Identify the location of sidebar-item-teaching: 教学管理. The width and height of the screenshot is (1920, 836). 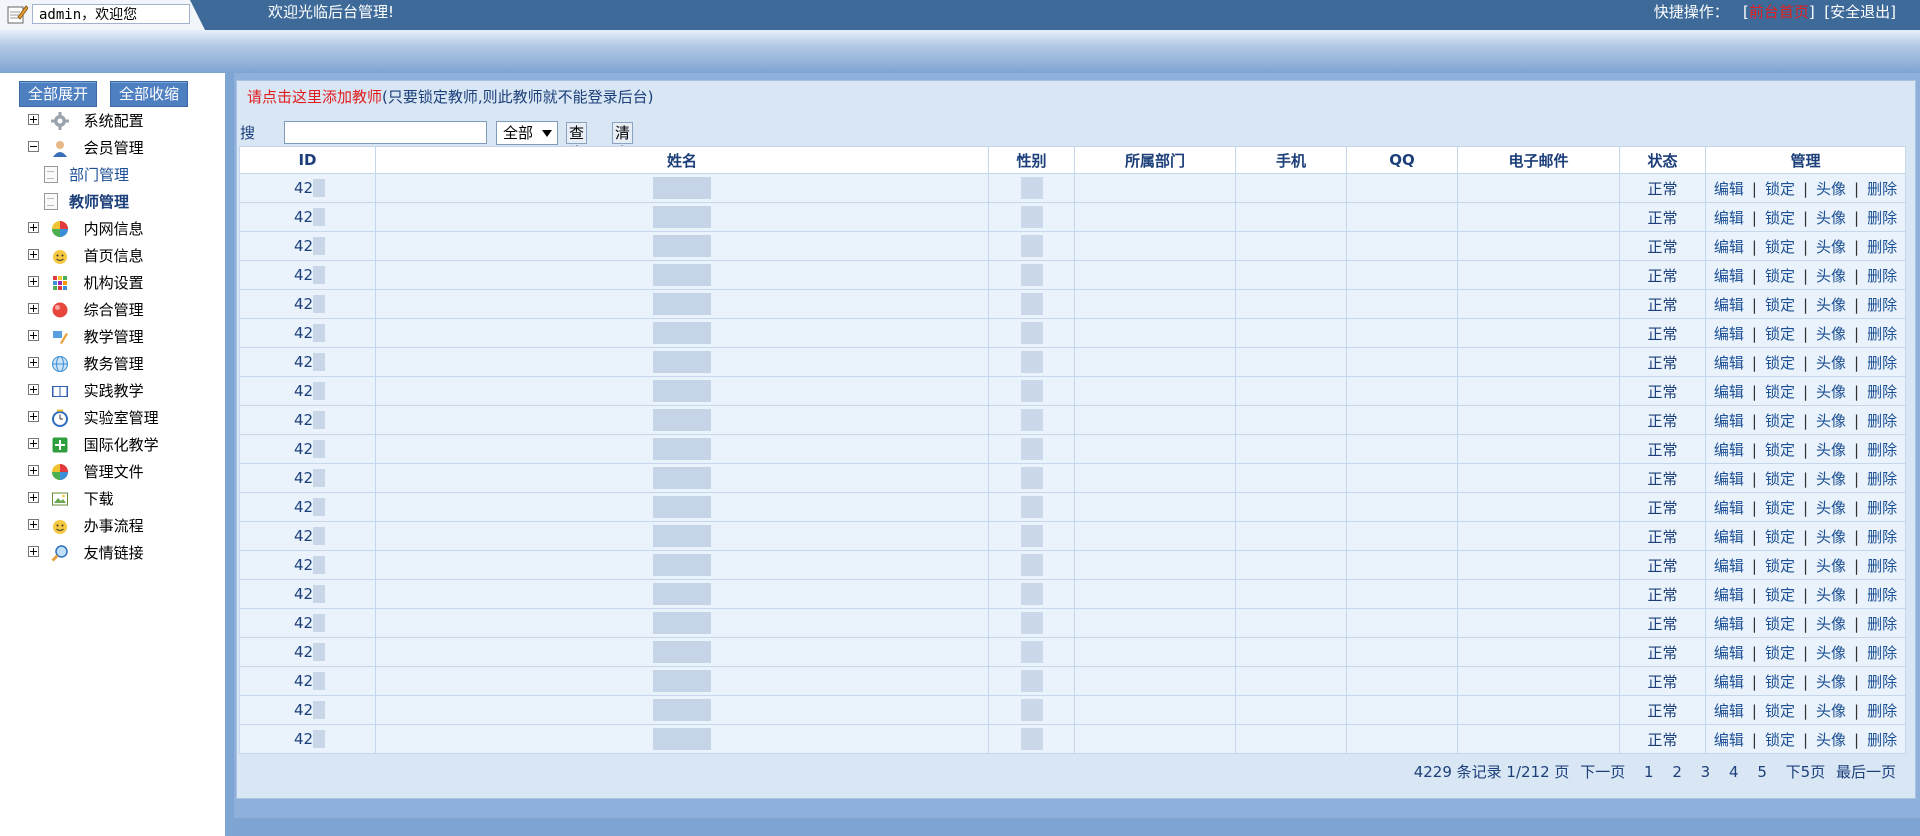
(86, 337).